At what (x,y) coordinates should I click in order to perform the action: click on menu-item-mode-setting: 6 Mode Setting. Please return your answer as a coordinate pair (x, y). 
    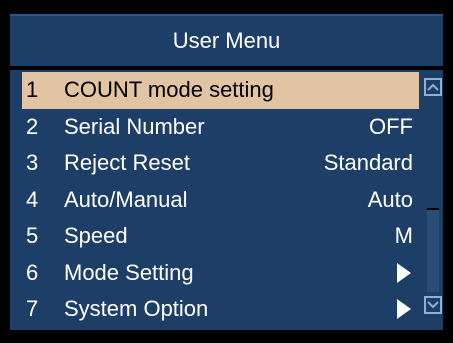
    Looking at the image, I should click on (220, 273).